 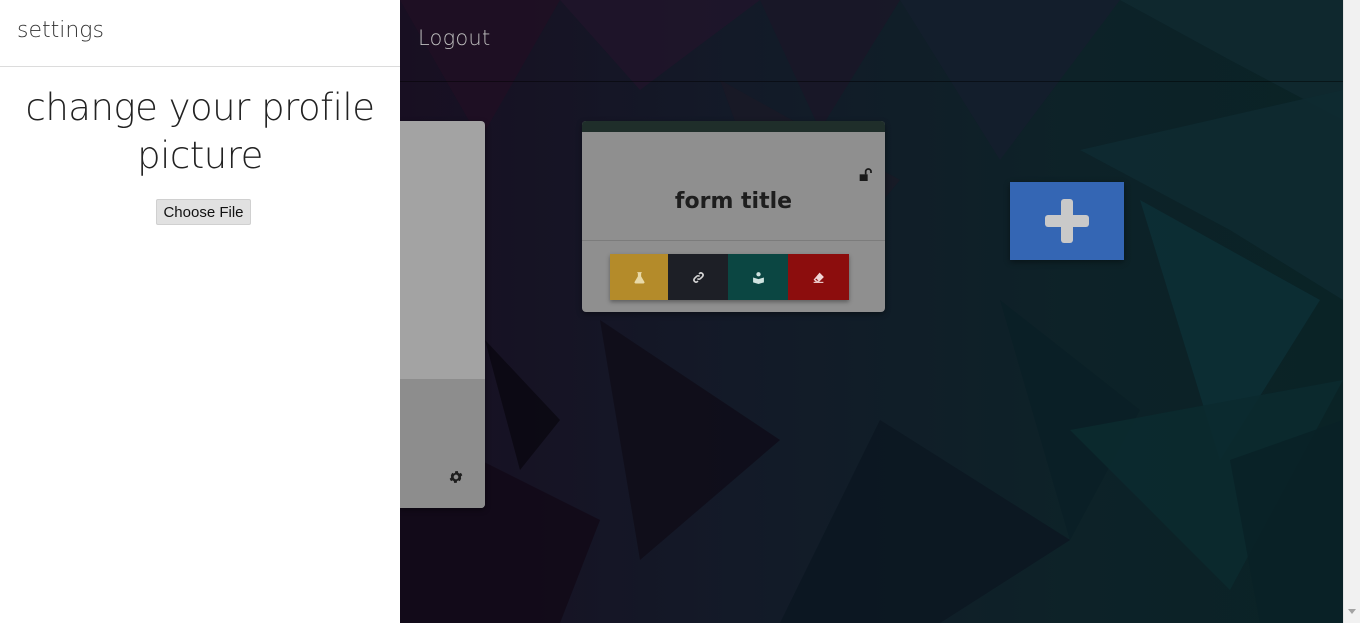 I want to click on form-card-header: form title, so click(x=733, y=186).